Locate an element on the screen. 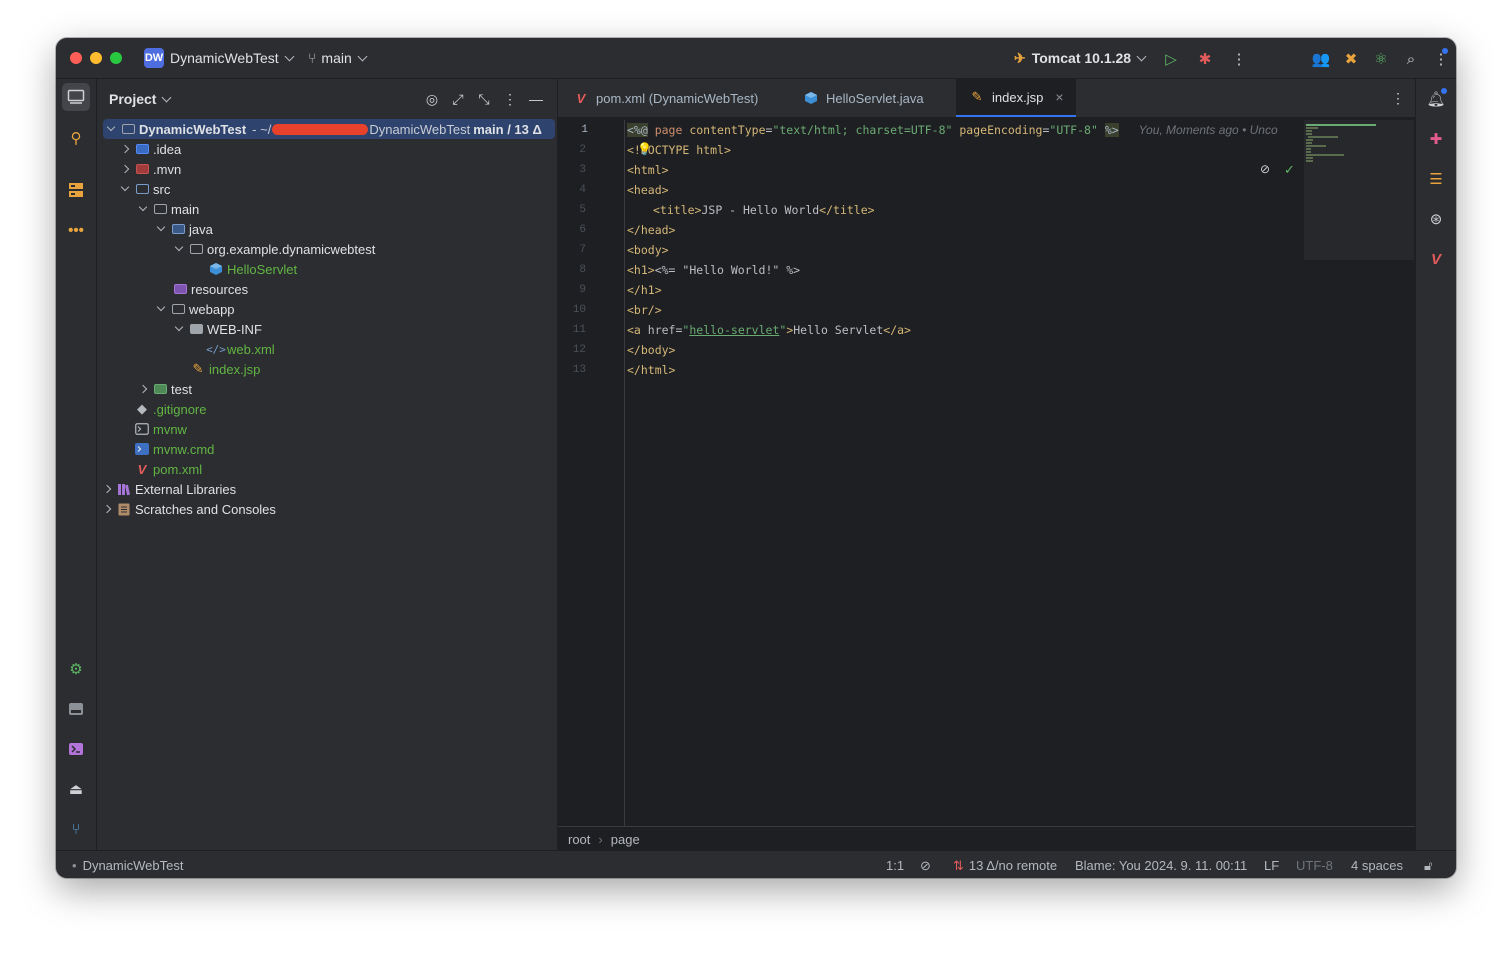  indent-setting: 4 spaces is located at coordinates (1377, 865).